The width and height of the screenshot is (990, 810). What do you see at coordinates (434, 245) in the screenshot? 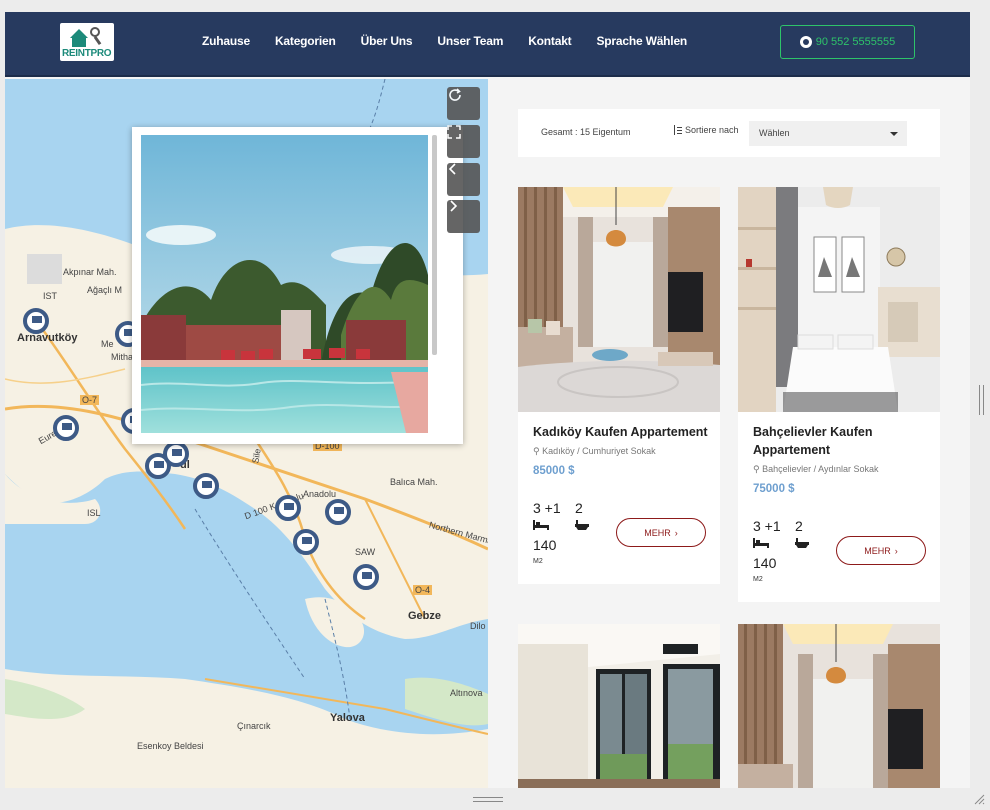
I see `popup-scrollbar` at bounding box center [434, 245].